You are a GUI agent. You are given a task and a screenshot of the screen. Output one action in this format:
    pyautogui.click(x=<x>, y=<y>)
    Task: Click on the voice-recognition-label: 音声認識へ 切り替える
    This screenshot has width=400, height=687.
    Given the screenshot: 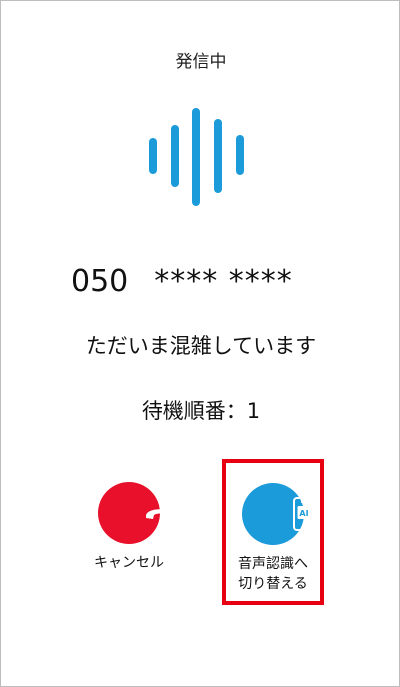 What is the action you would take?
    pyautogui.click(x=273, y=574)
    